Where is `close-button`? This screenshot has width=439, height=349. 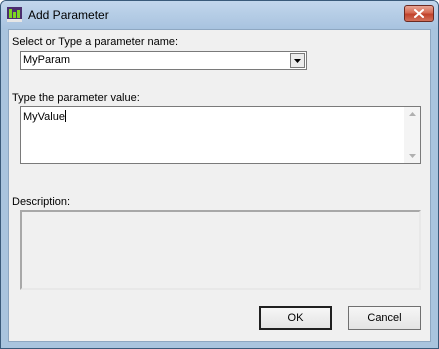
close-button is located at coordinates (419, 13).